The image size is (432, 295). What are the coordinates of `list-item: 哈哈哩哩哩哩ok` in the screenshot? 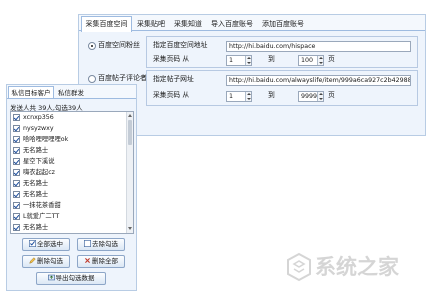 It's located at (69, 140).